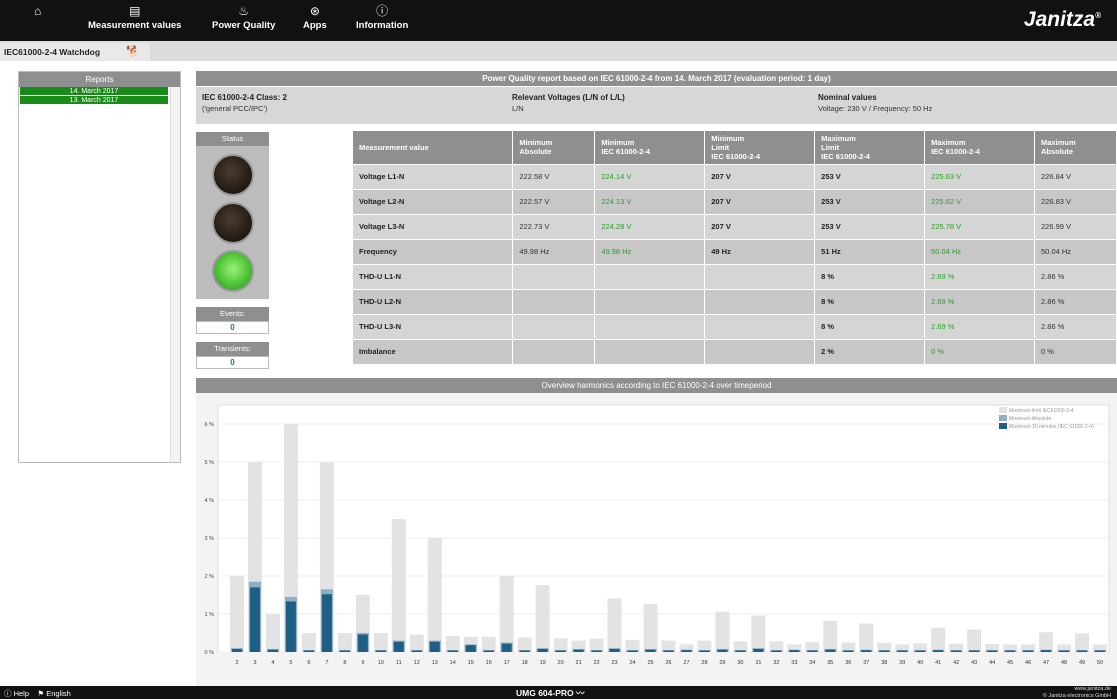  Describe the element at coordinates (433, 302) in the screenshot. I see `row-label: THD-U L2-N` at that location.